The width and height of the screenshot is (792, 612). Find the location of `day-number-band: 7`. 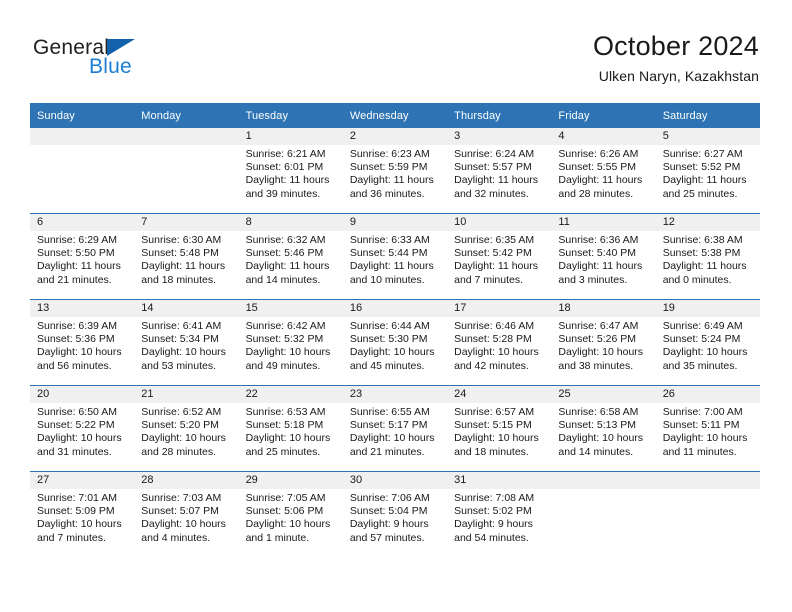

day-number-band: 7 is located at coordinates (186, 222).